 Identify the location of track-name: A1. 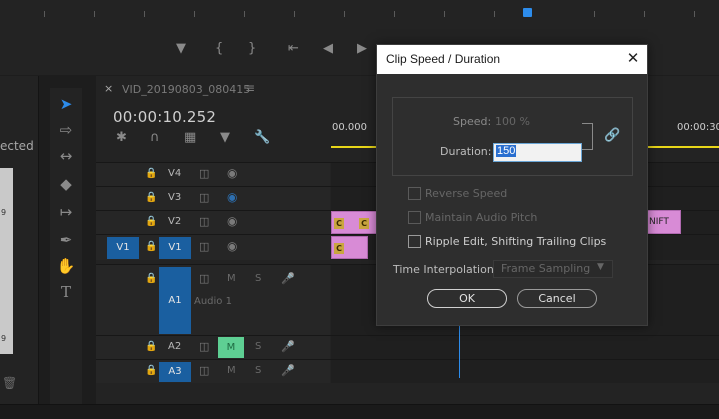
(175, 300).